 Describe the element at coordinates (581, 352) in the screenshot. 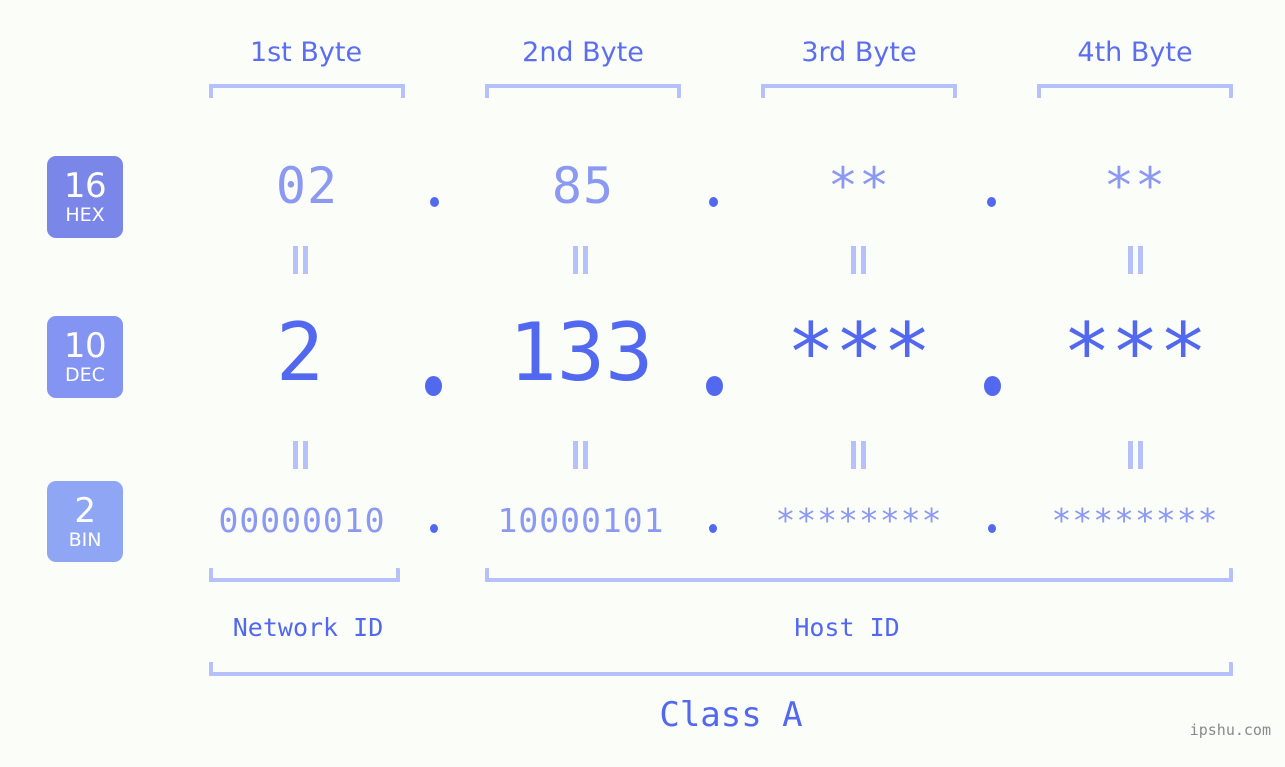

I see `dec-byte-2: 133` at that location.